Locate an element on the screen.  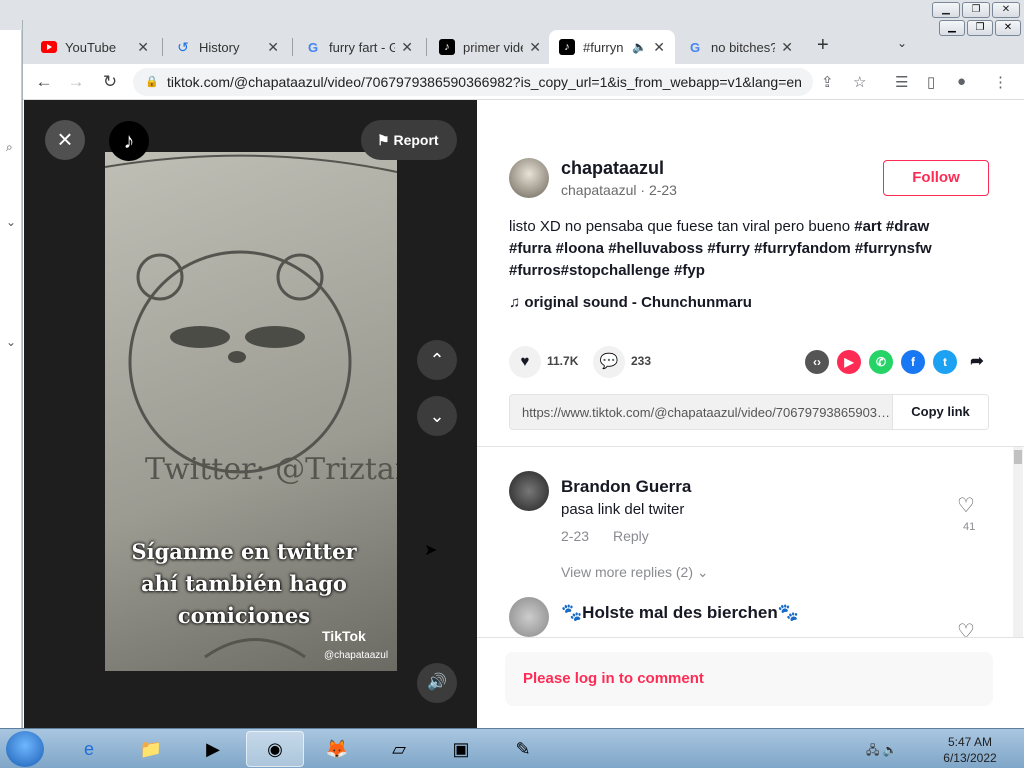
new-tab-button: + is located at coordinates (823, 45).